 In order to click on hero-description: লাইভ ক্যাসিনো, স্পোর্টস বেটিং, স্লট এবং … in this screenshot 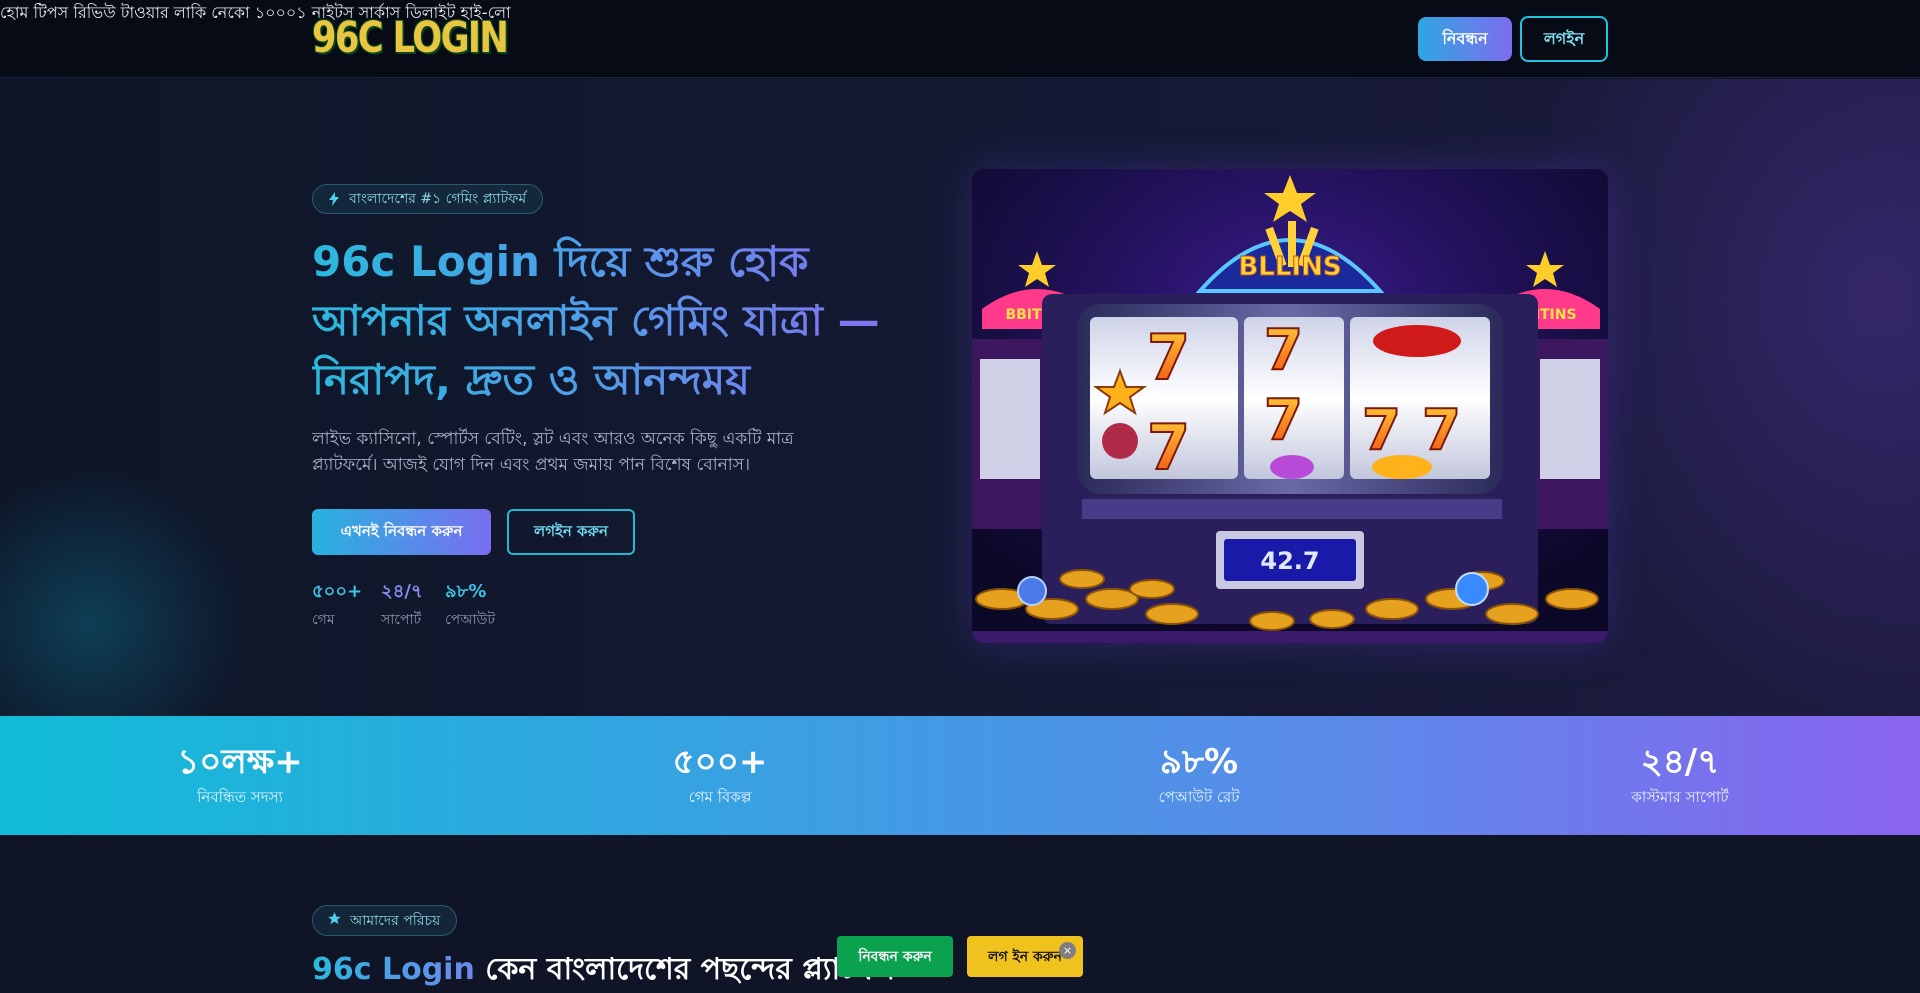, I will do `click(553, 452)`.